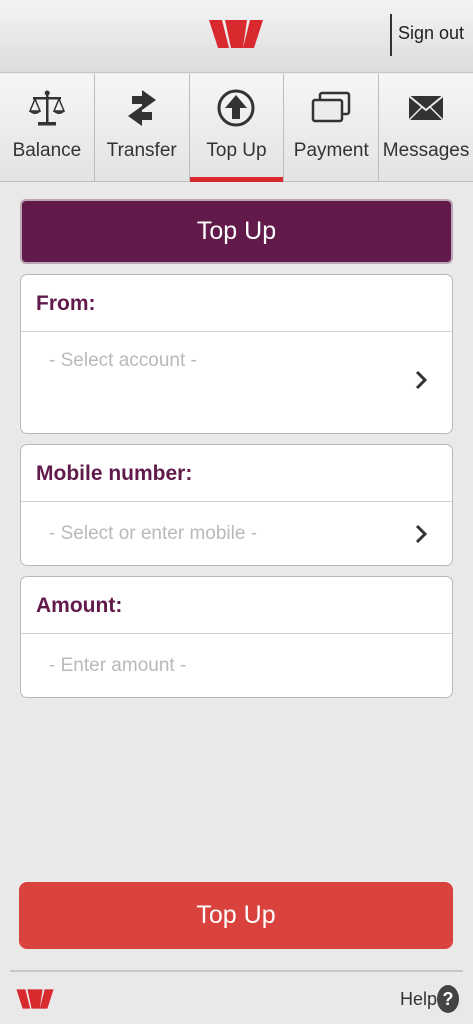 The width and height of the screenshot is (473, 1024). What do you see at coordinates (153, 533) in the screenshot?
I see `mobile-select-placeholder: - Select or enter mobile -` at bounding box center [153, 533].